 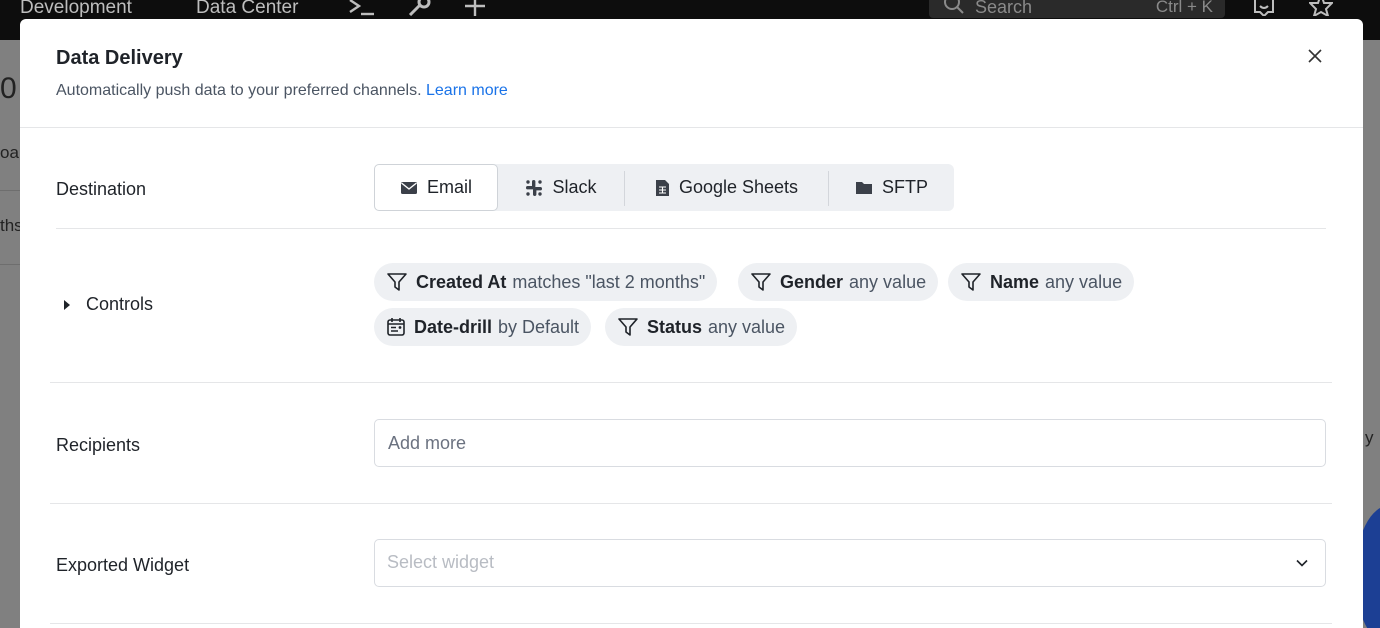 I want to click on learn-more-link: Learn more, so click(x=467, y=90).